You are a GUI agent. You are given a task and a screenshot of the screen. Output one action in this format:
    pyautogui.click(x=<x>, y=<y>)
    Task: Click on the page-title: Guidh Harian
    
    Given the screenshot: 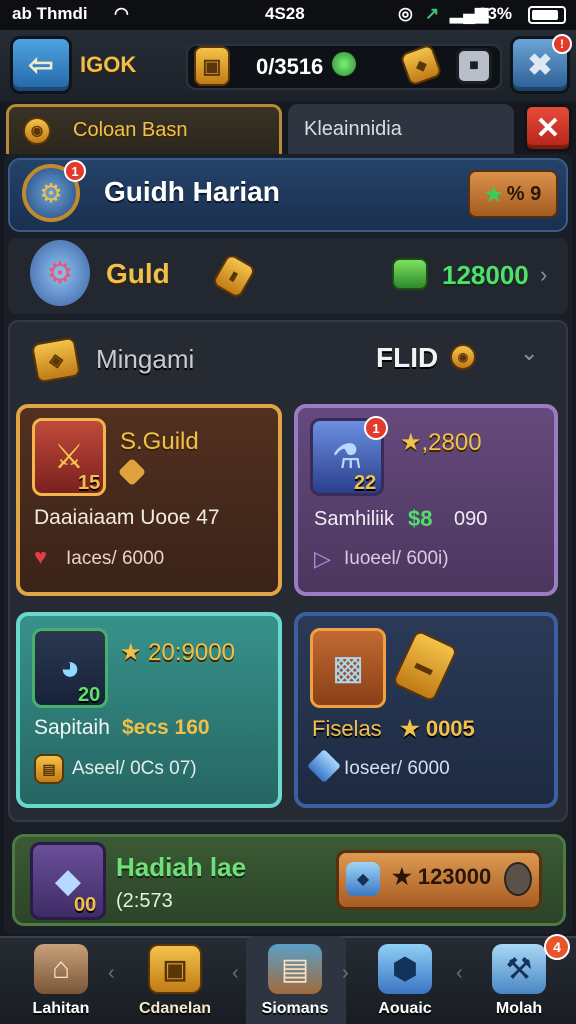 What is the action you would take?
    pyautogui.click(x=192, y=191)
    